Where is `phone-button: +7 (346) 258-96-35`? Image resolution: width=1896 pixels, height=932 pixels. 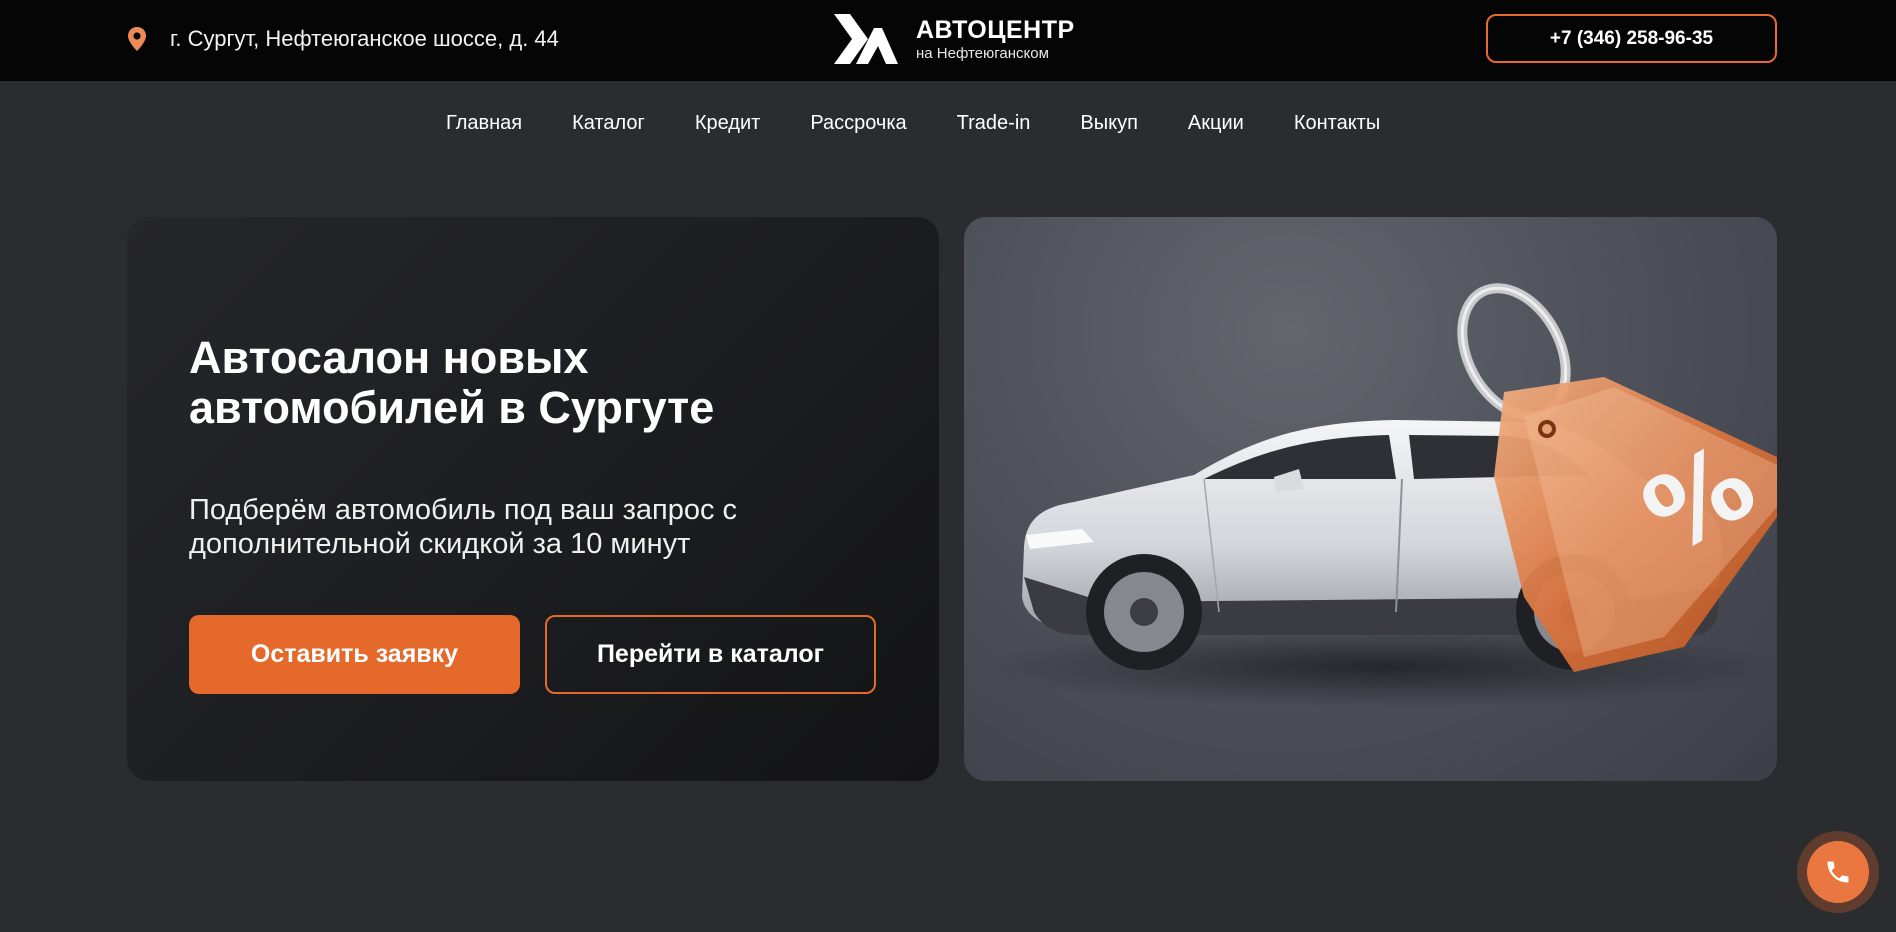
phone-button: +7 (346) 258-96-35 is located at coordinates (1631, 38).